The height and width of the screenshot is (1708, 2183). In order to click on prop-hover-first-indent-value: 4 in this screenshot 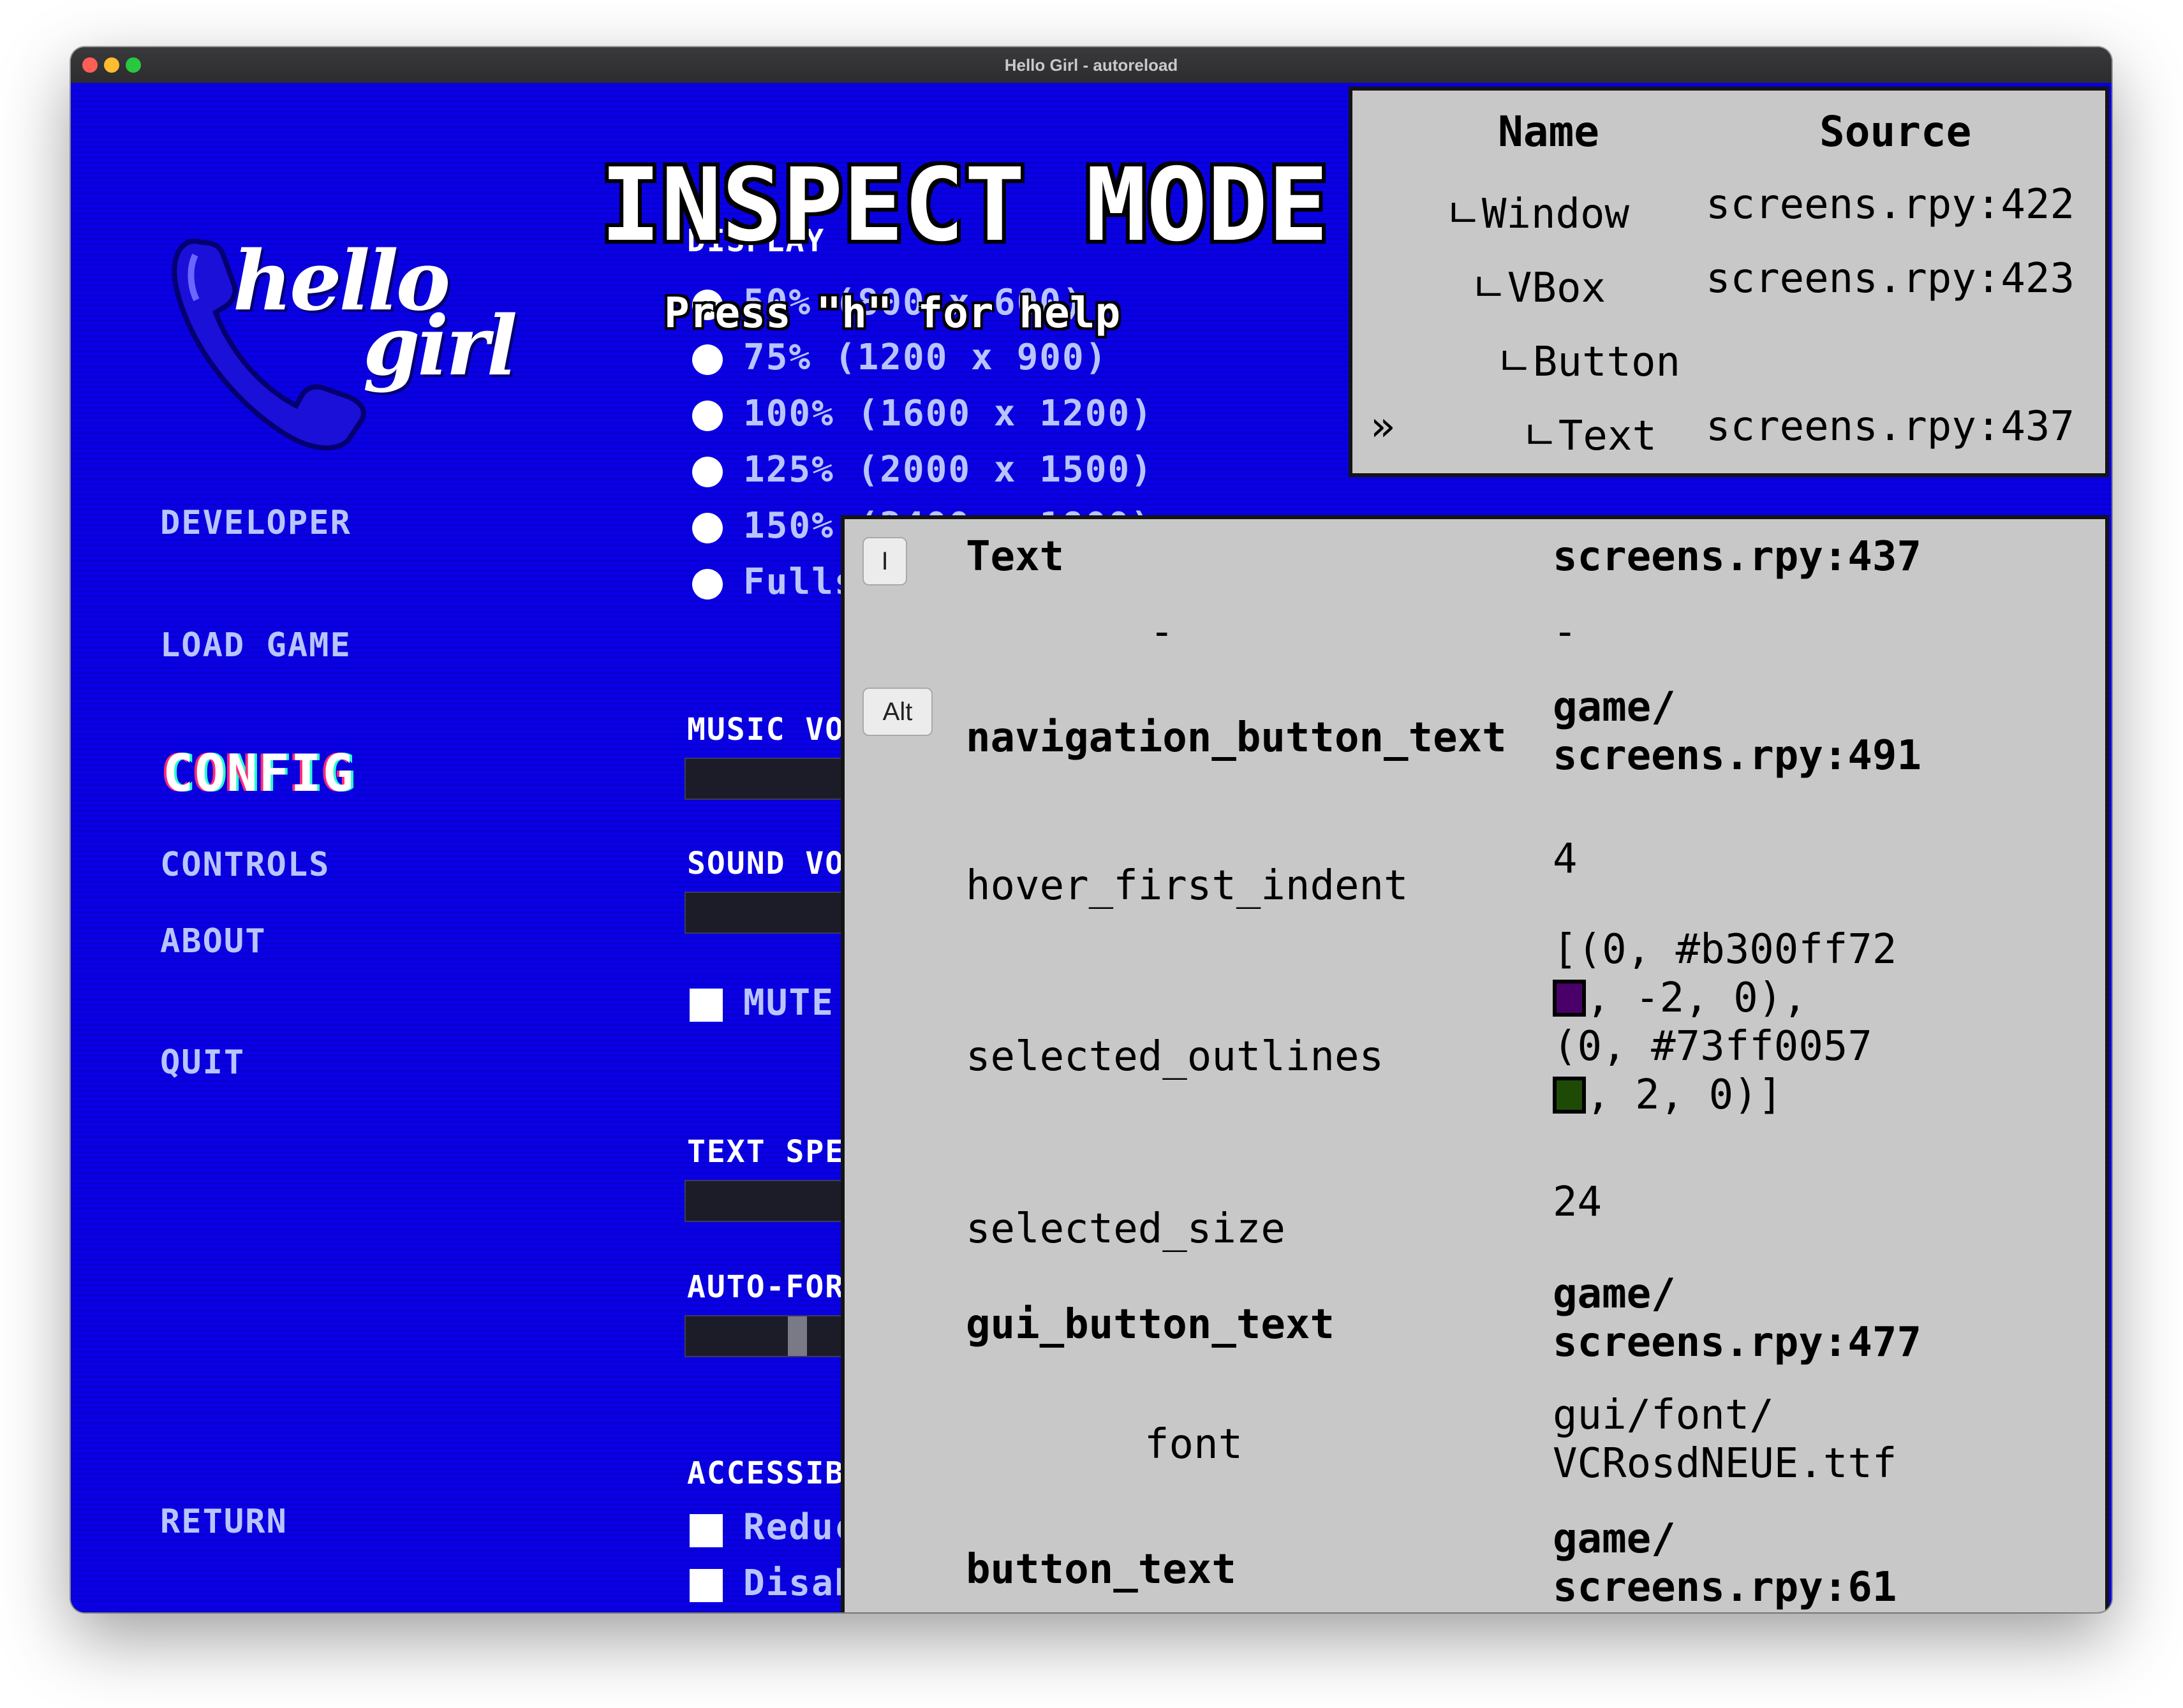, I will do `click(1566, 859)`.